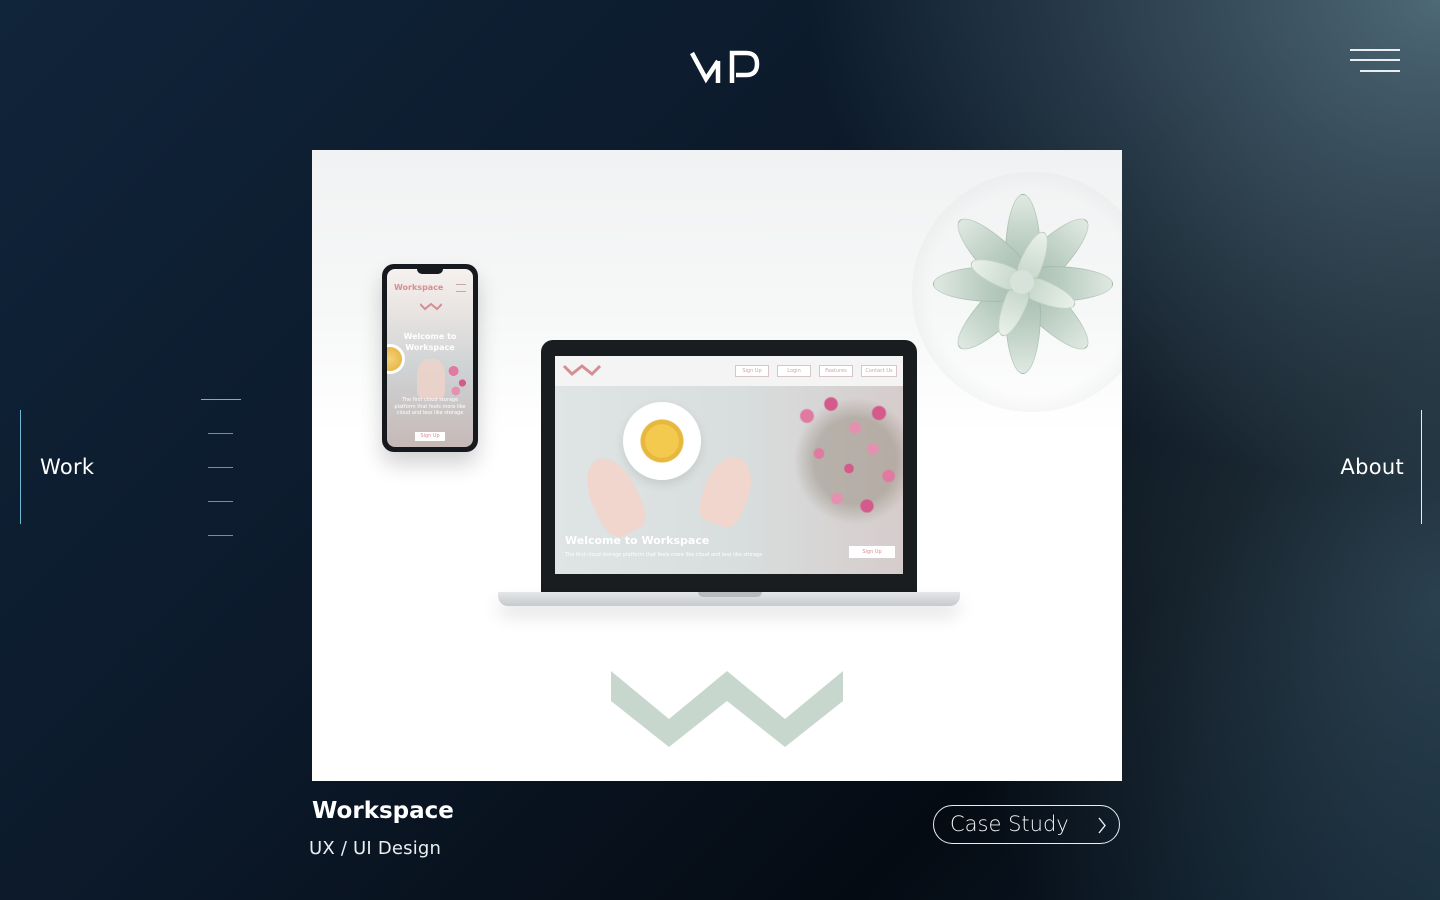 The width and height of the screenshot is (1440, 900). What do you see at coordinates (461, 288) in the screenshot?
I see `phone-menu-icon` at bounding box center [461, 288].